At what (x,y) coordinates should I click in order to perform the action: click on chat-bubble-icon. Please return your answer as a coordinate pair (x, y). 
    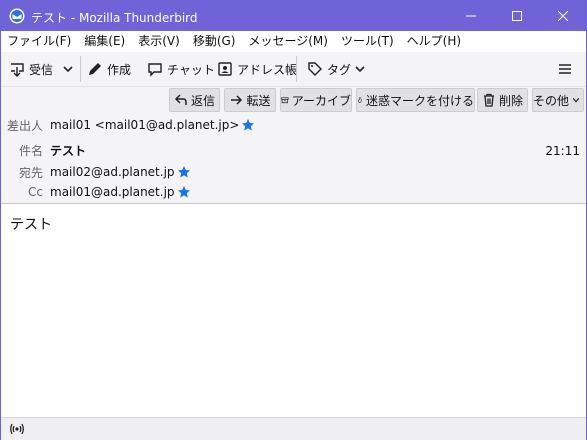
    Looking at the image, I should click on (155, 70).